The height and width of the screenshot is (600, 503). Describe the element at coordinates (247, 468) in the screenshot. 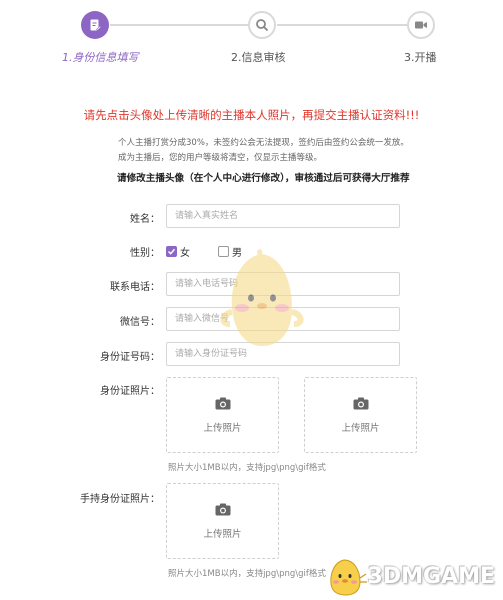

I see `id-photo-hint: 照片大小1MB以内，支持jpg\png\gif格式` at that location.